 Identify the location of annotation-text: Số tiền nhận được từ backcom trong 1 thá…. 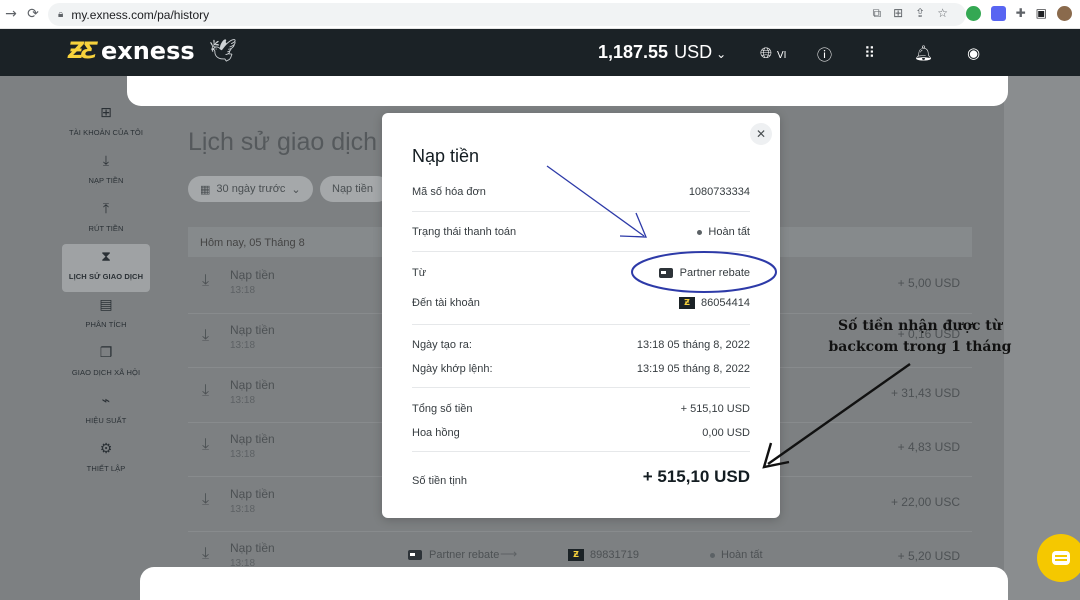
(920, 337).